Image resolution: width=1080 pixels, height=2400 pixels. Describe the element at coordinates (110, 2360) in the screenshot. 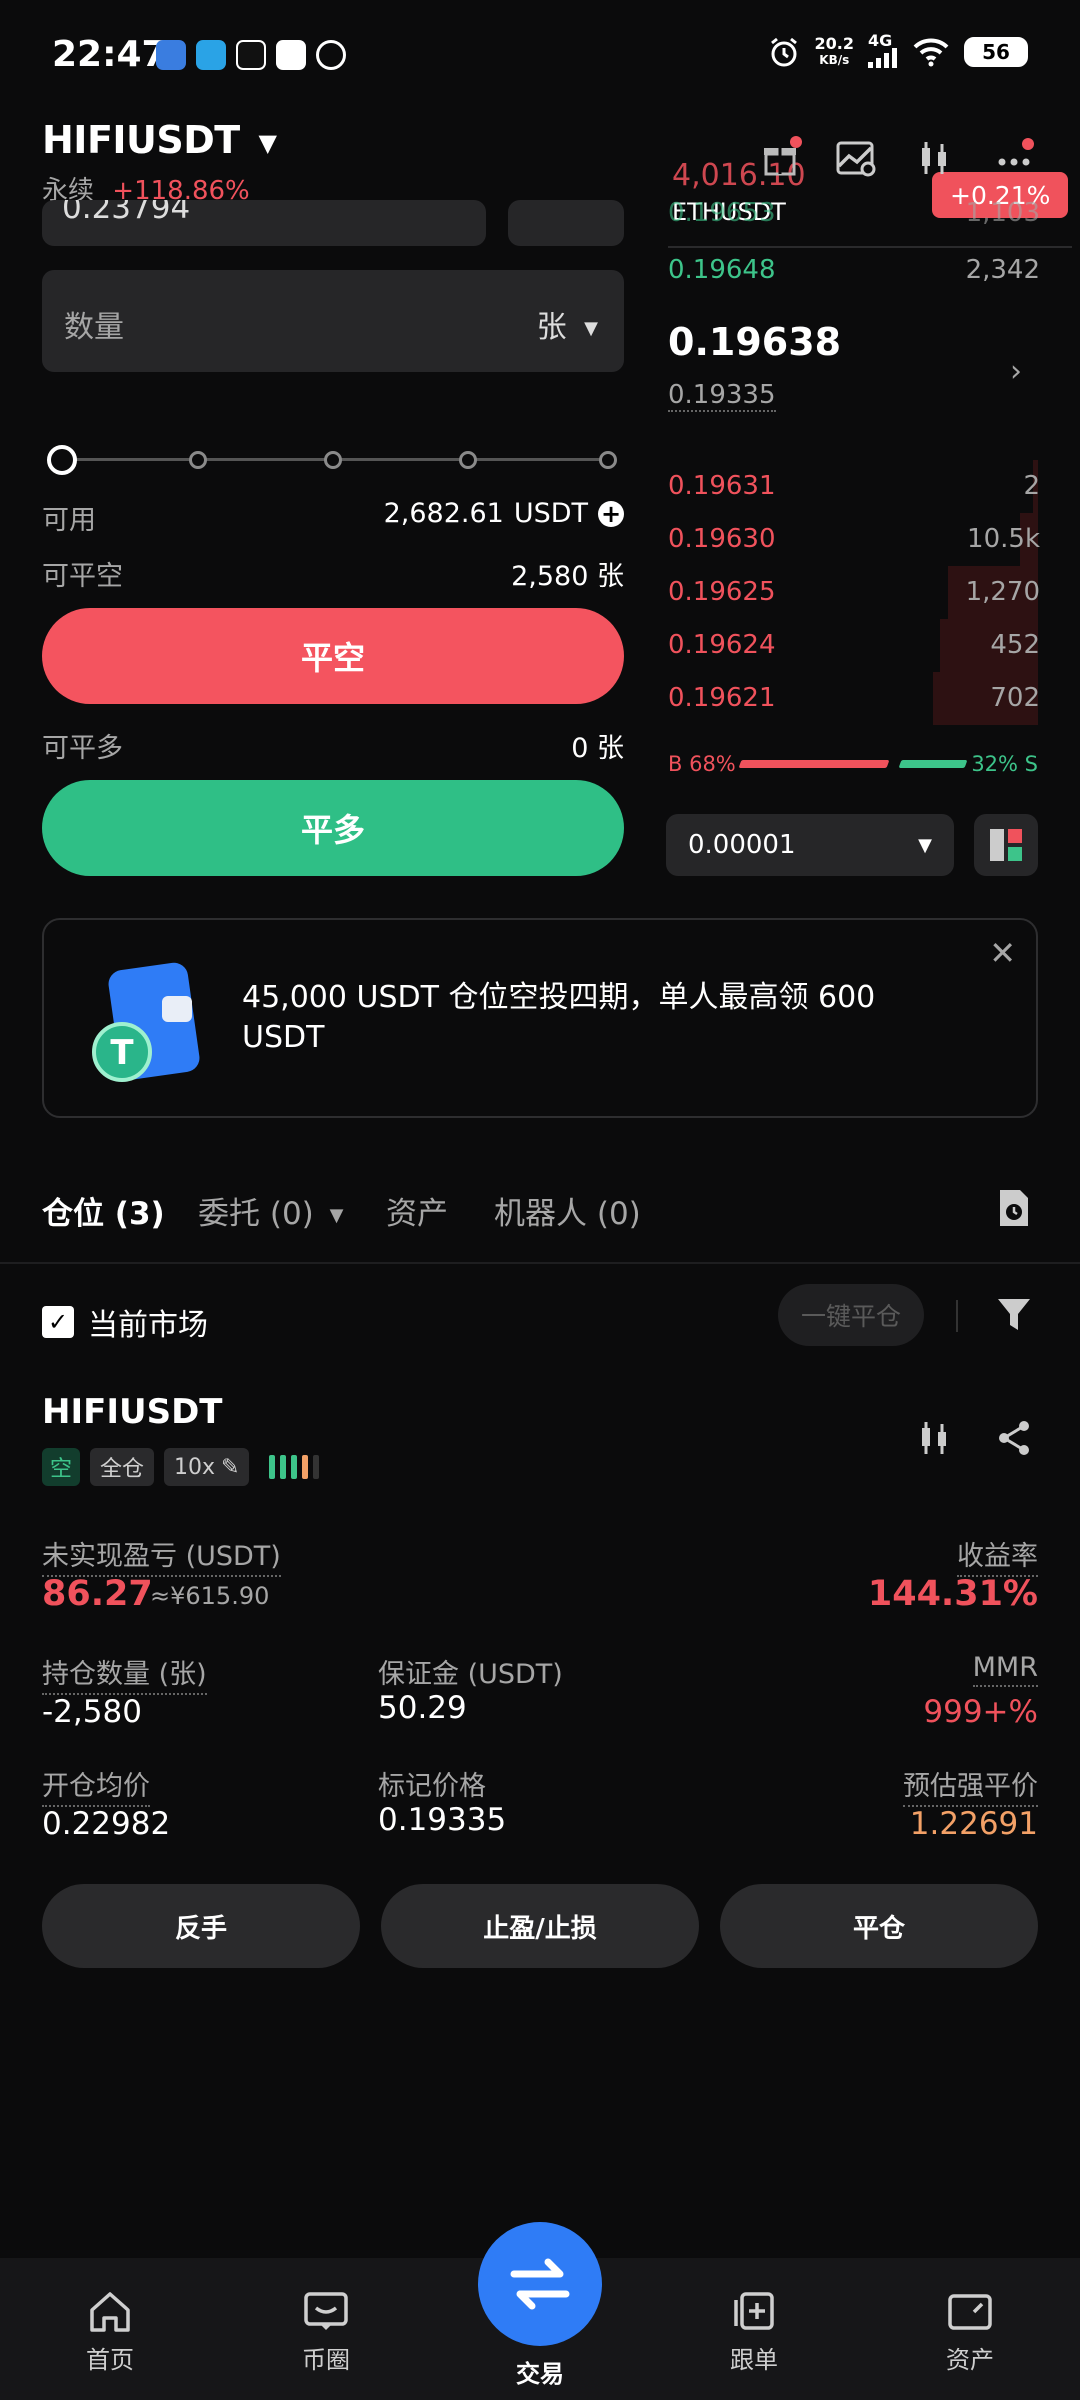

I see `nav-home-label: 首页` at that location.